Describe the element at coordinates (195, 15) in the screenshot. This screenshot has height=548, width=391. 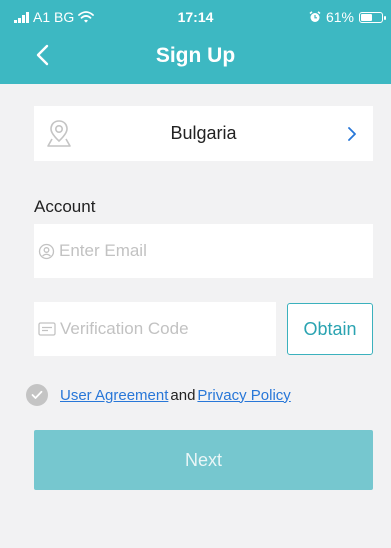
I see `status-bar: A1 BG 17:14 61%` at that location.